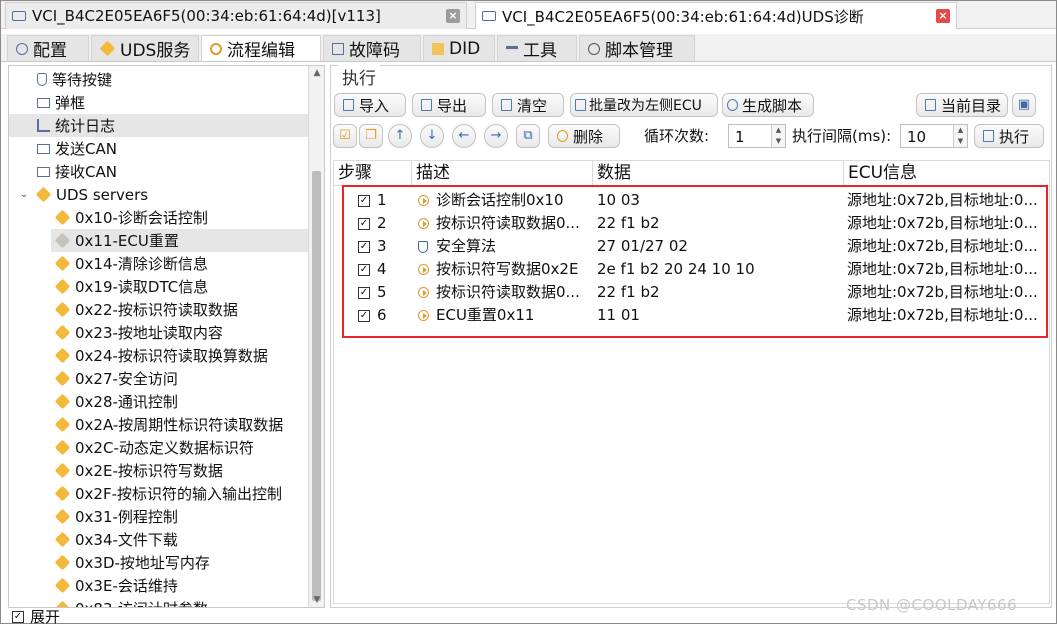 This screenshot has height=624, width=1057. What do you see at coordinates (116, 378) in the screenshot?
I see `tree-item-service: 0x27-安全访问` at bounding box center [116, 378].